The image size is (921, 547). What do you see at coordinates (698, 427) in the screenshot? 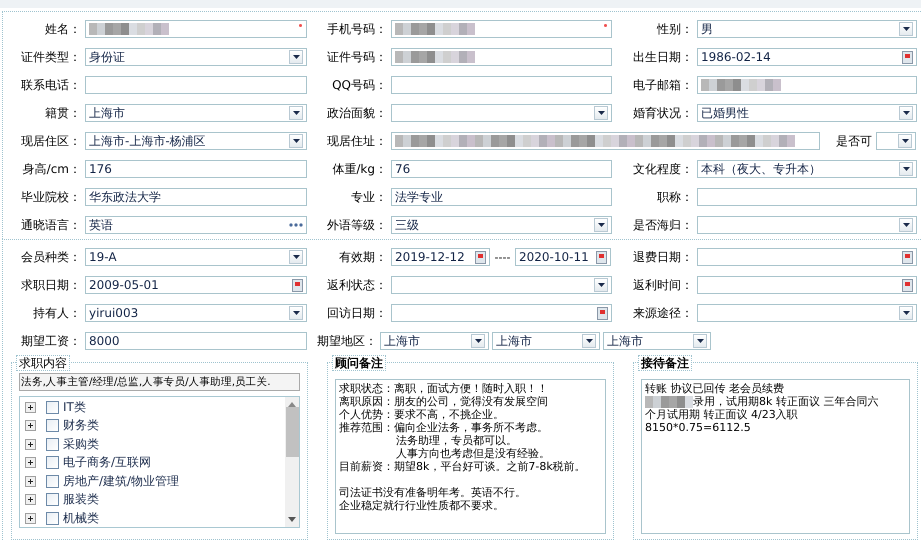
I see `notes-text: 8150*0.75=6112.5` at bounding box center [698, 427].